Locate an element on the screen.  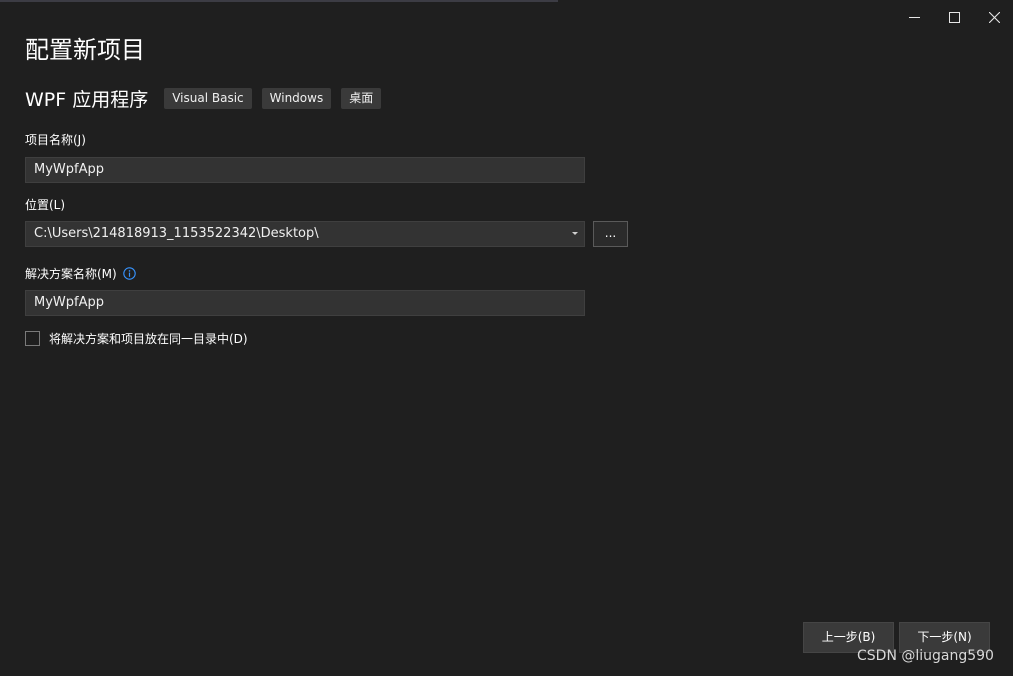
location-label: 位置(L) is located at coordinates (45, 205).